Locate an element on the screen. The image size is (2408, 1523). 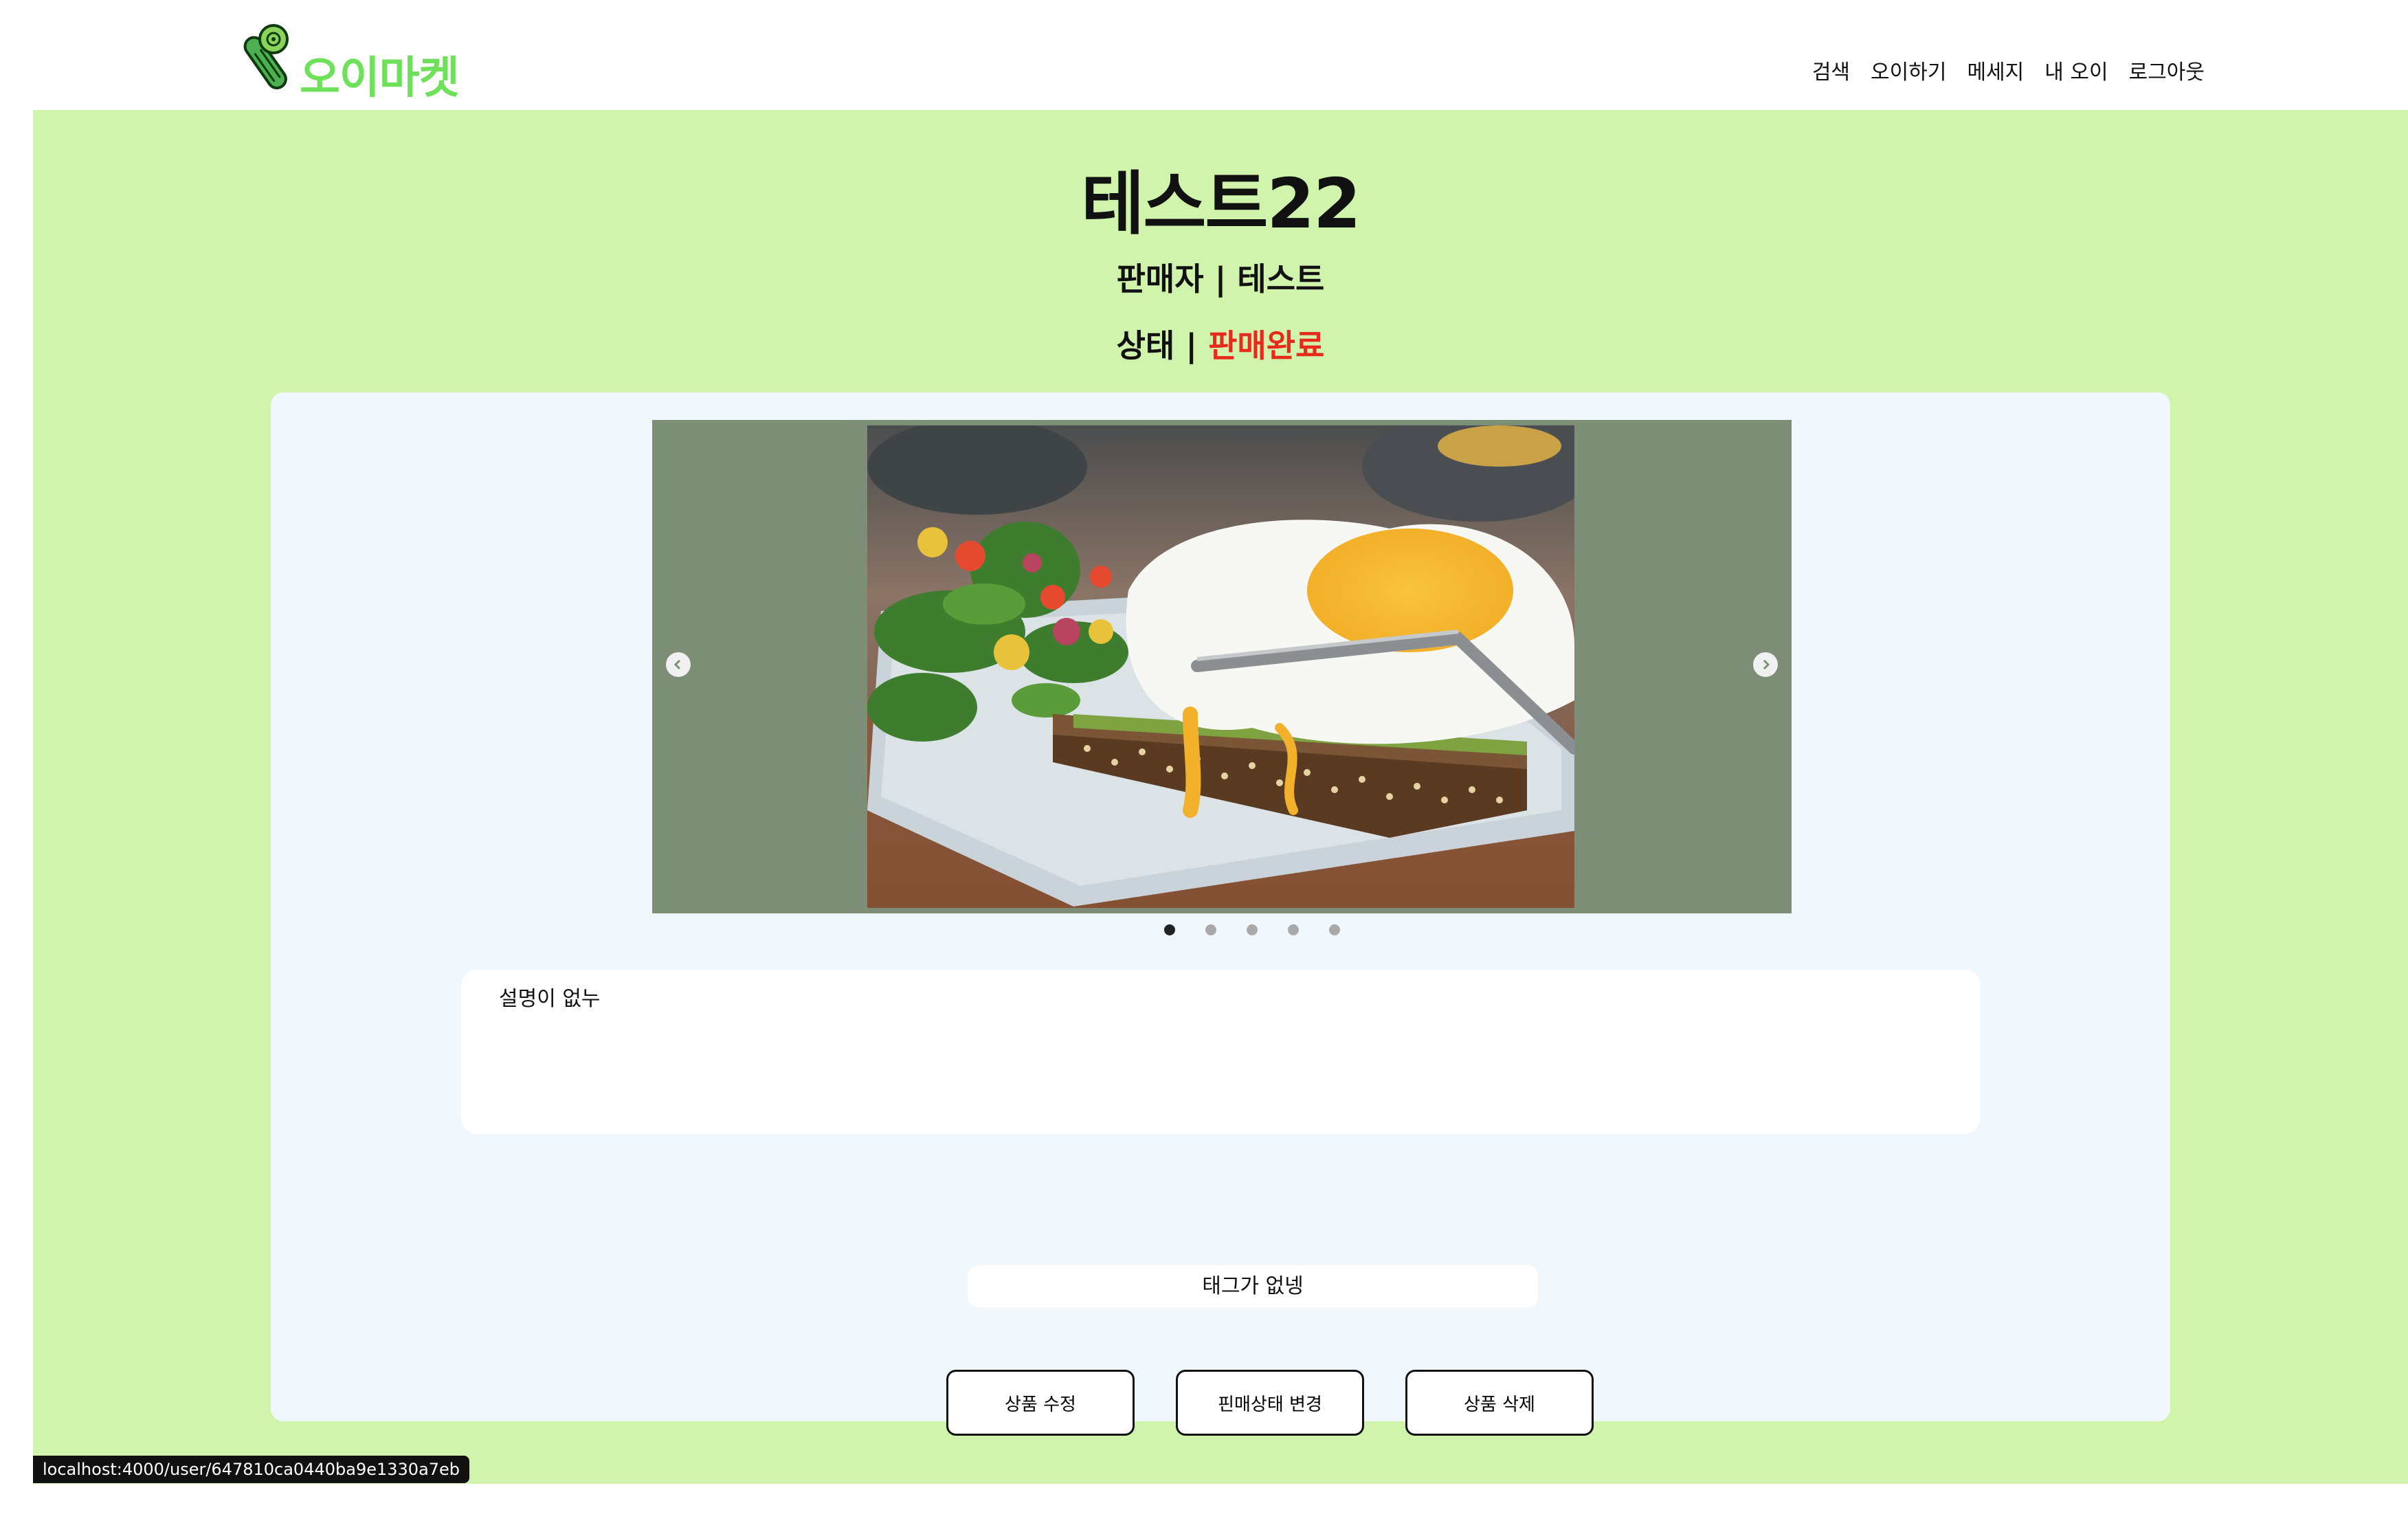
seller-info: 판매자 | 테스트 is located at coordinates (1220, 279).